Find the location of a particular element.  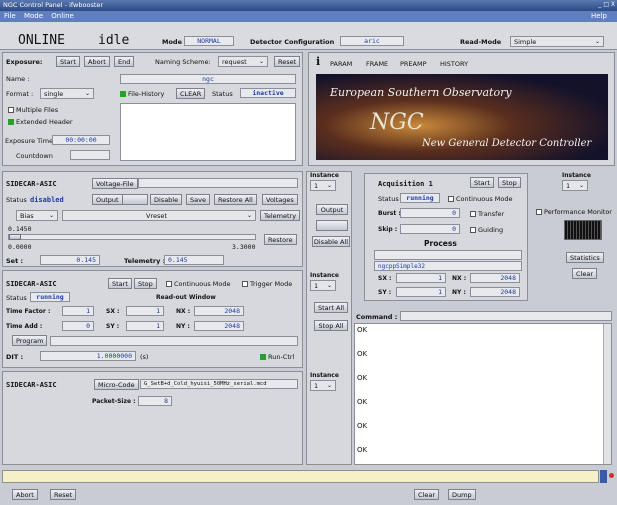

trigger-mode-checkbox is located at coordinates (245, 284).